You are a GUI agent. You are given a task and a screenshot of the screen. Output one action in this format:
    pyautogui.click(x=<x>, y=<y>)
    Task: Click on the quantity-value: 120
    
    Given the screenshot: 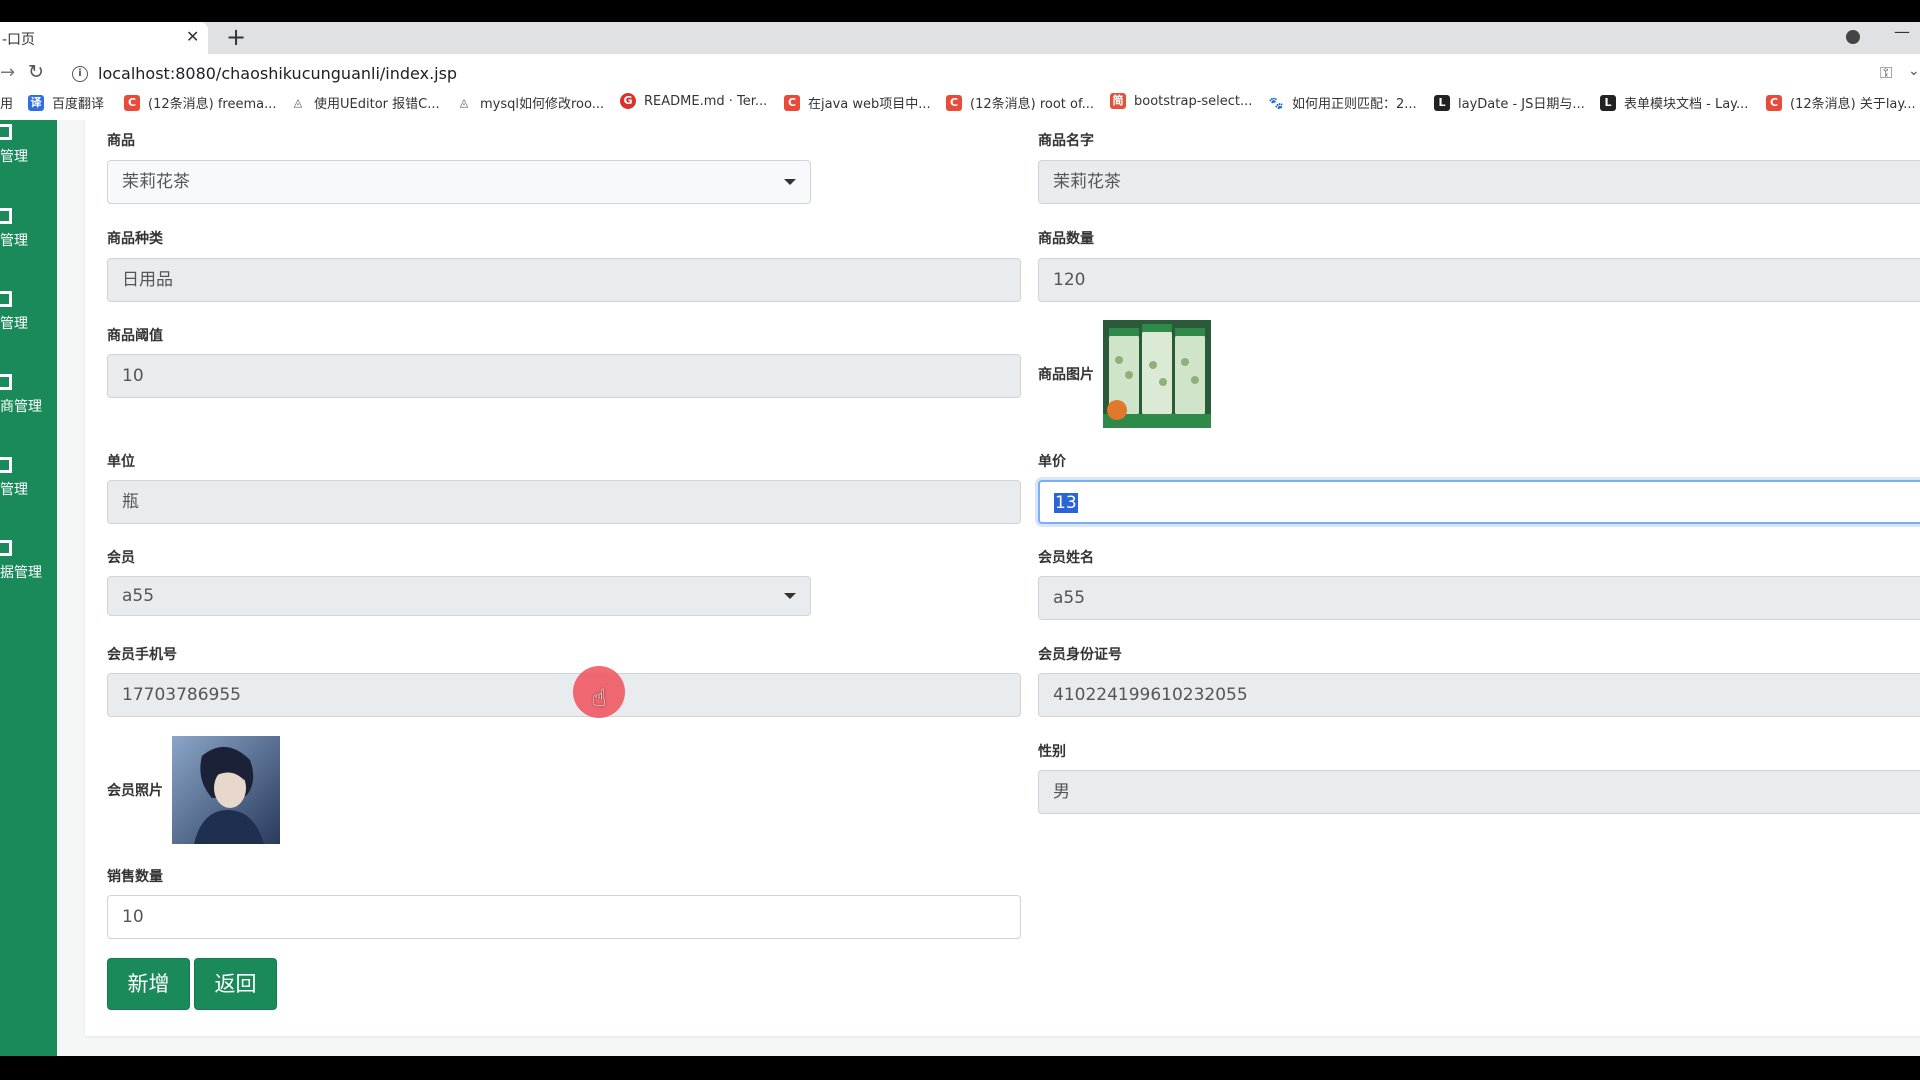 What is the action you would take?
    pyautogui.click(x=1069, y=280)
    